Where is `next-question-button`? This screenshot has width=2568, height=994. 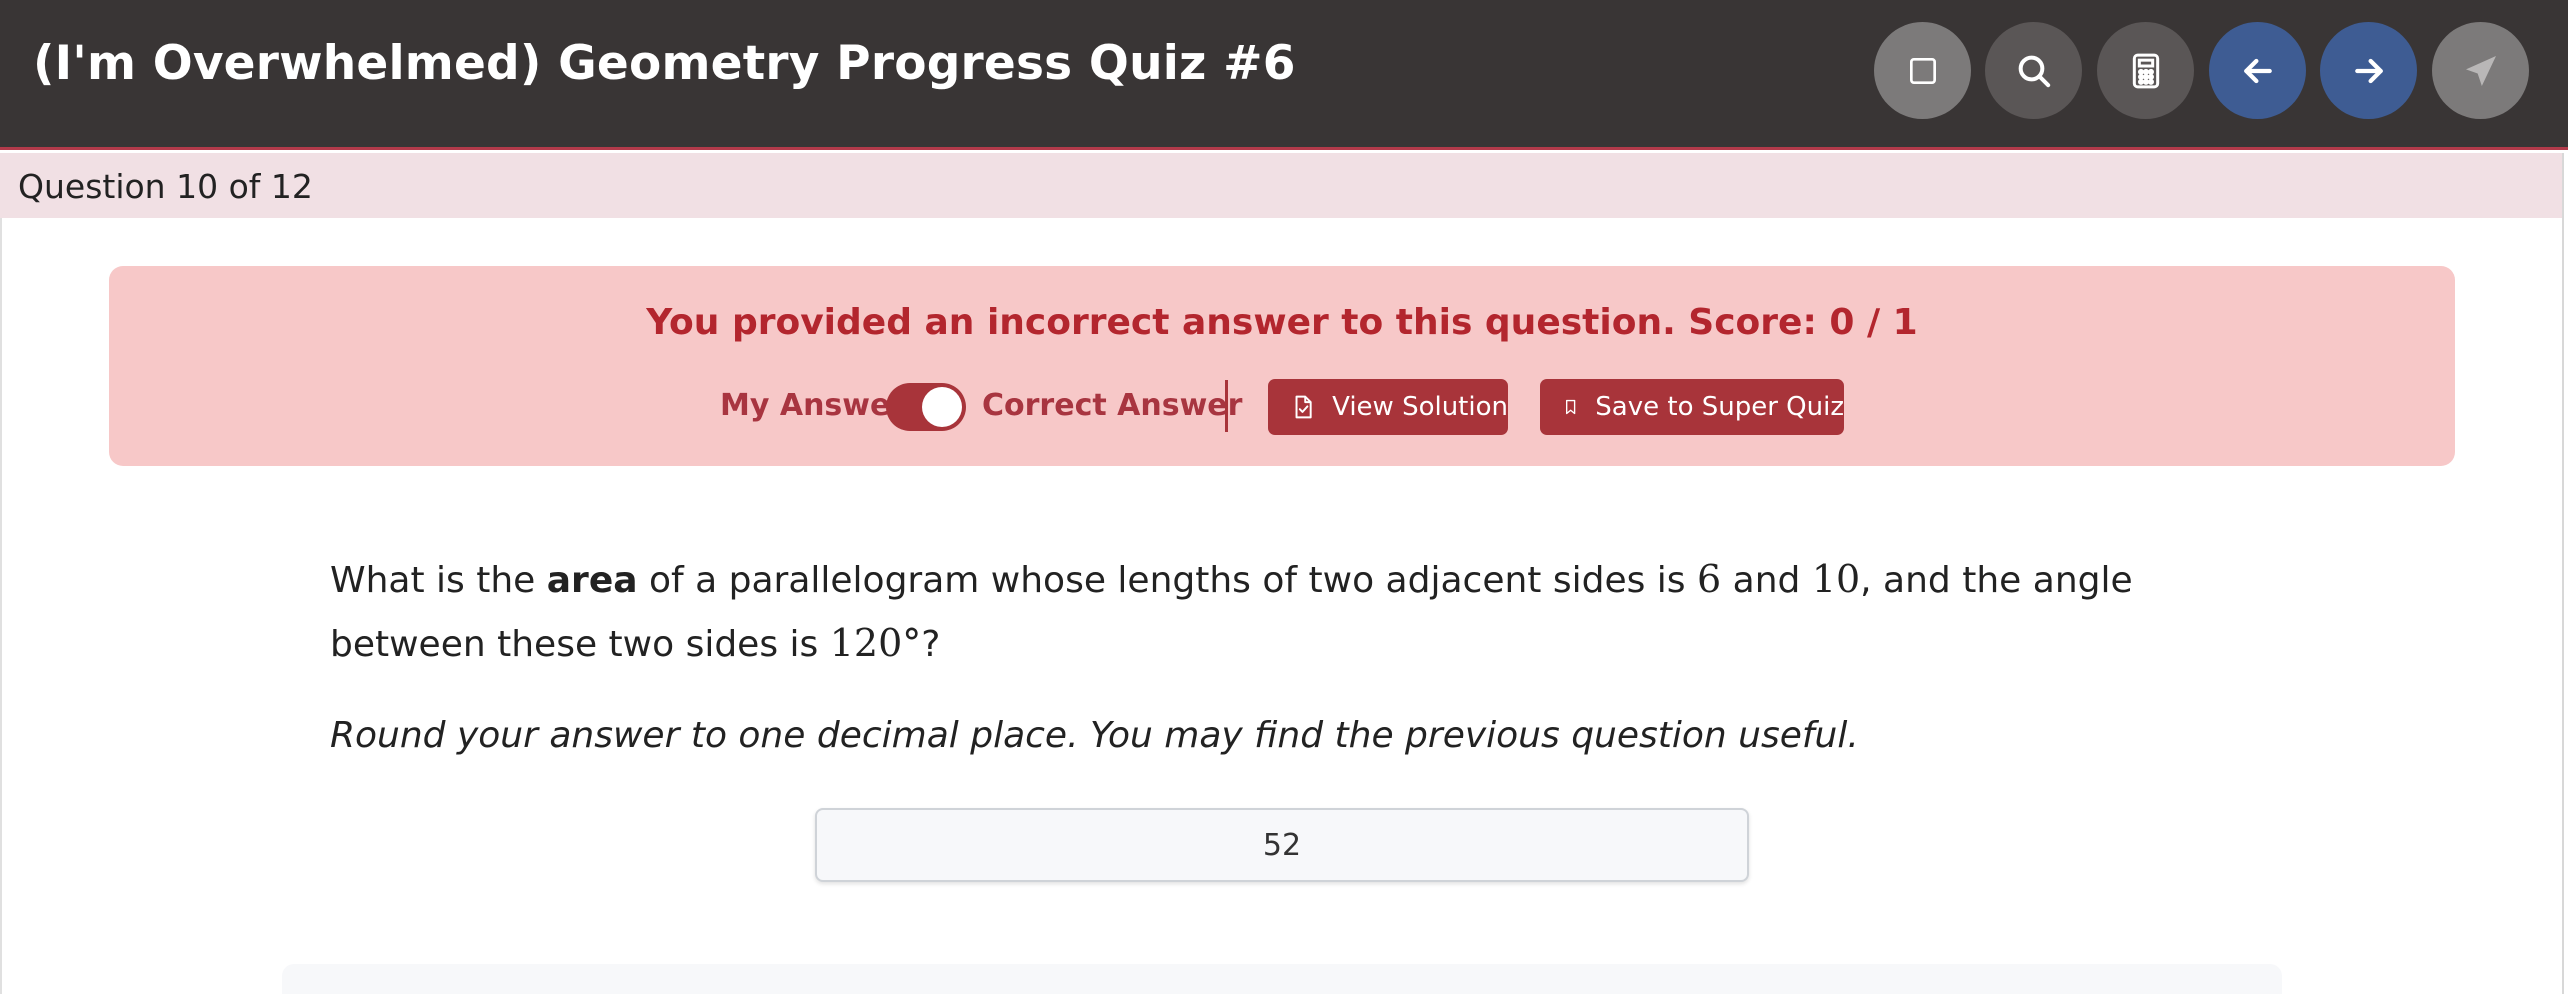 next-question-button is located at coordinates (2368, 70).